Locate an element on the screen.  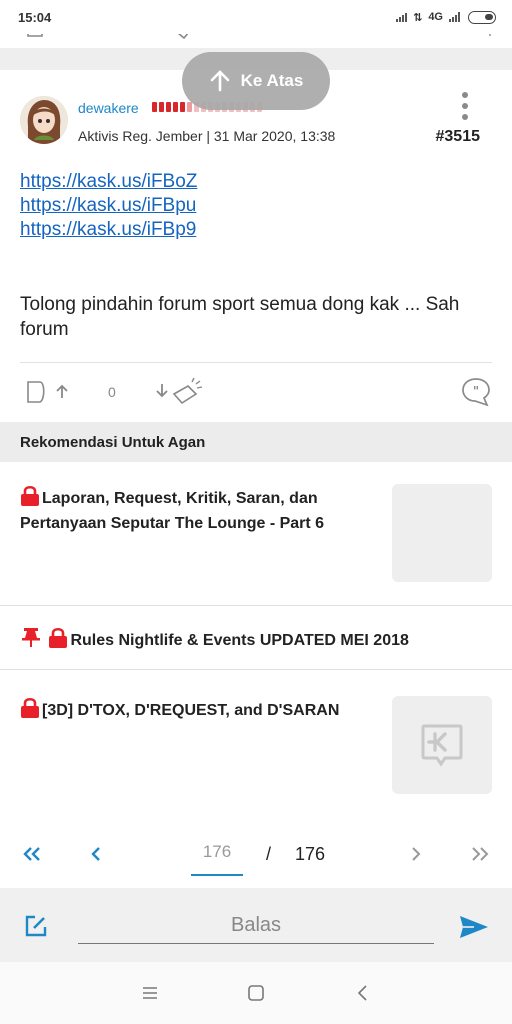
scroll-to-top-button: Ke Atas is located at coordinates (256, 81).